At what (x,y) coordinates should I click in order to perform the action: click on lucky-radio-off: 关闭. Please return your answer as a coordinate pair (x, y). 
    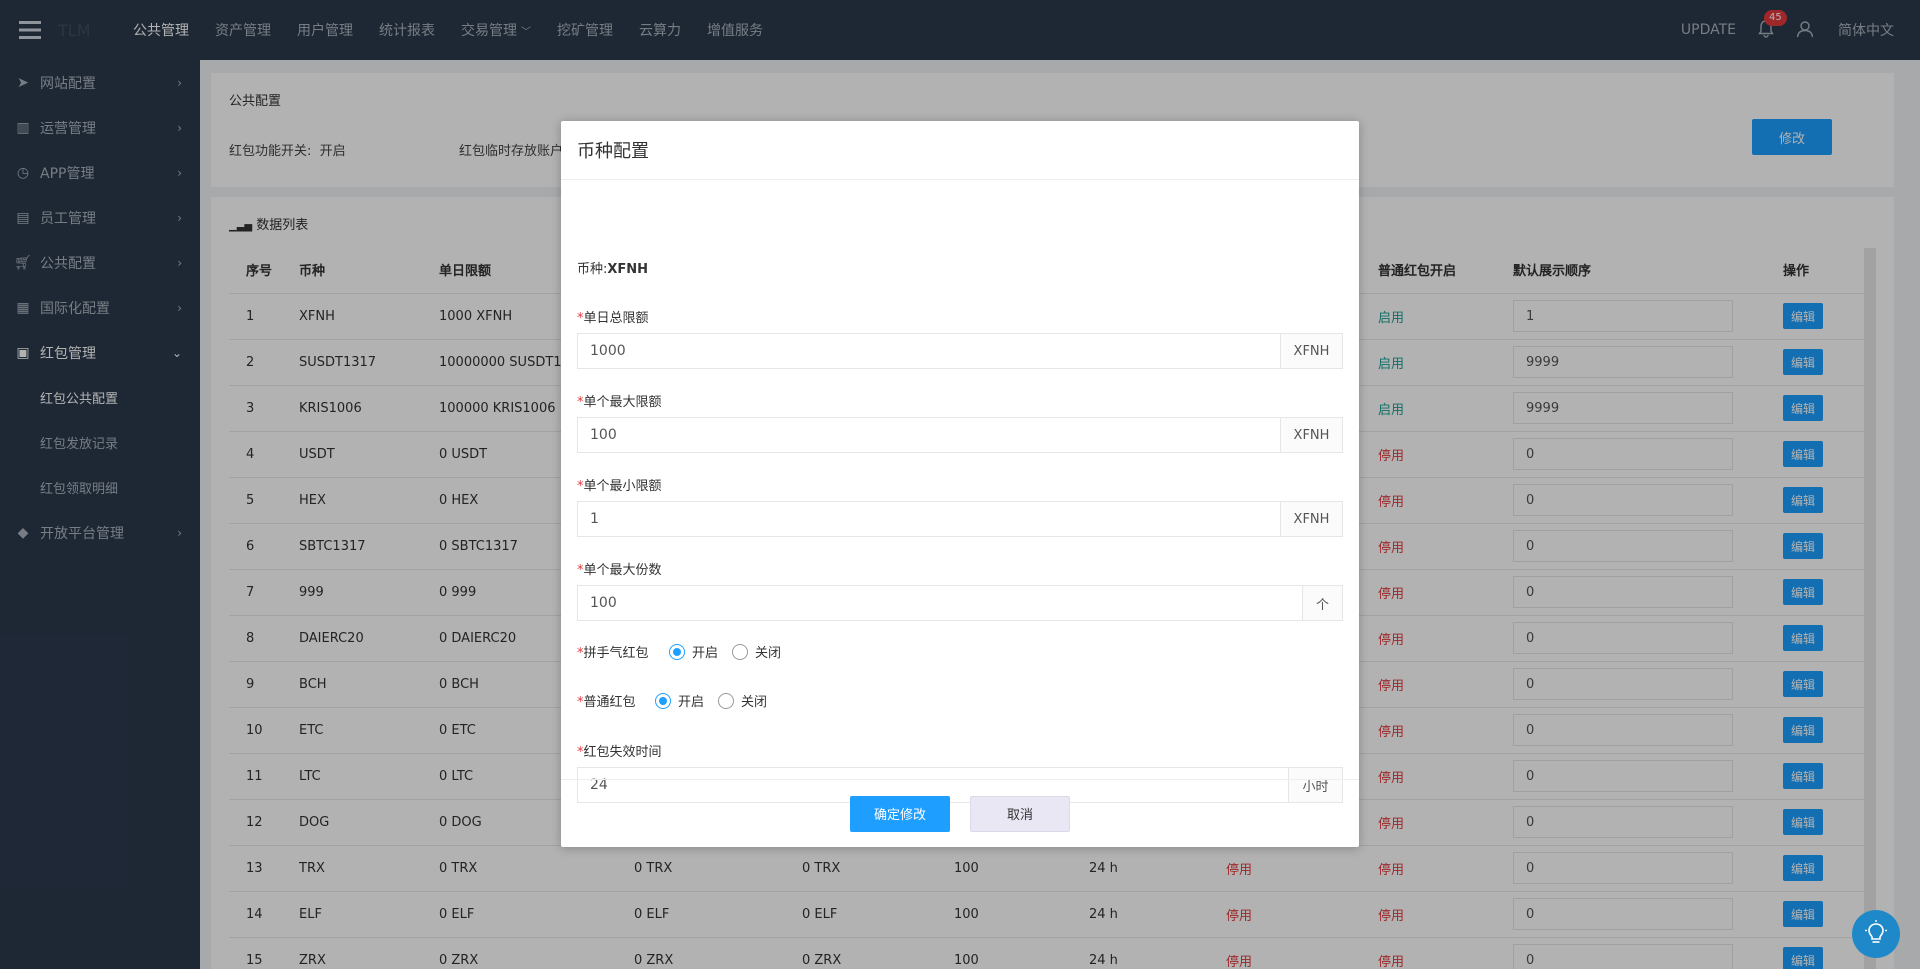
    Looking at the image, I should click on (756, 651).